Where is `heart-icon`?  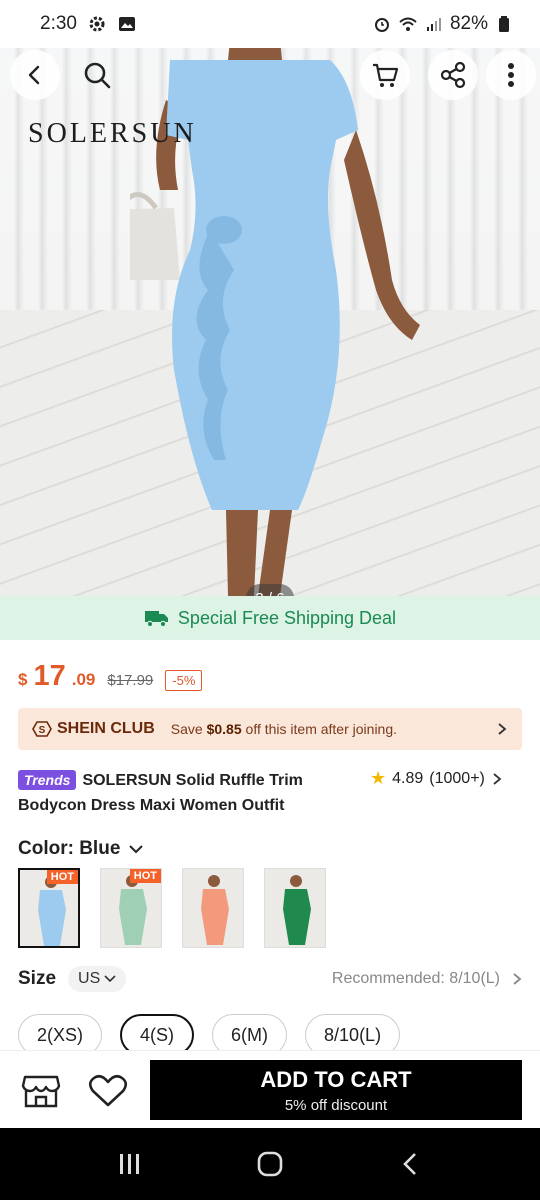
heart-icon is located at coordinates (108, 1090).